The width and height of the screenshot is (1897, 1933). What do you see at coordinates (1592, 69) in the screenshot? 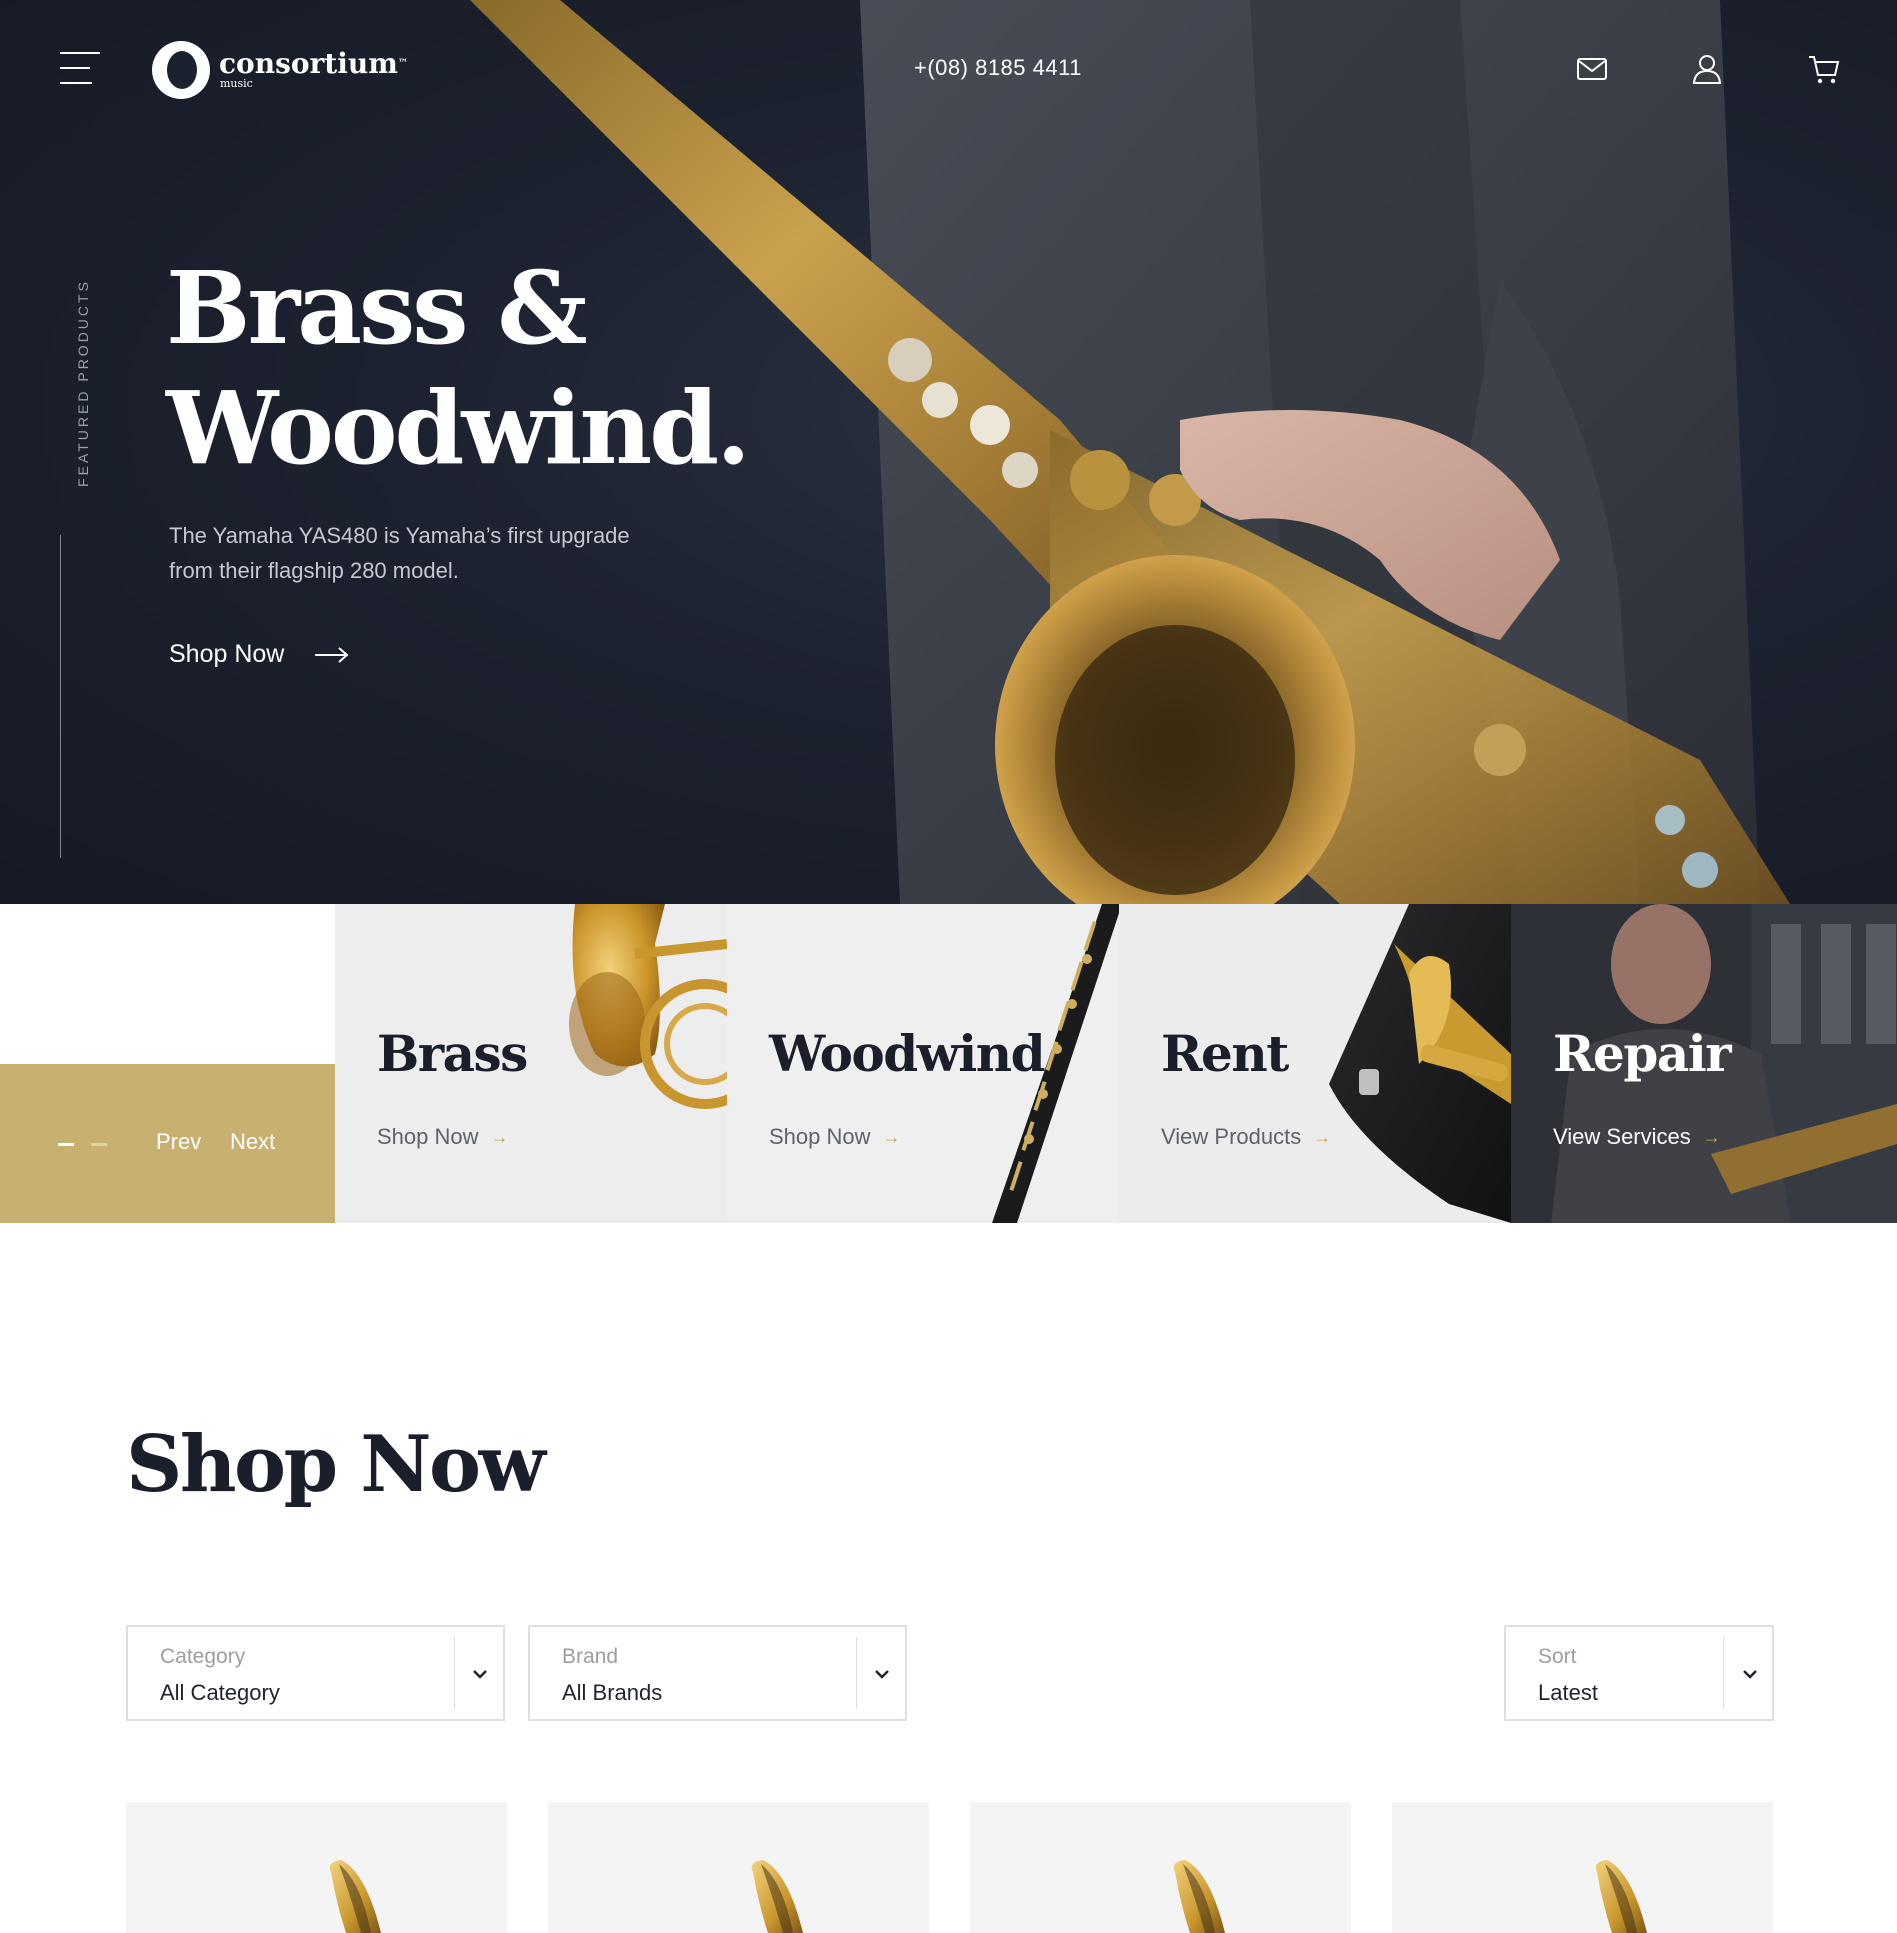
I see `mail-icon` at bounding box center [1592, 69].